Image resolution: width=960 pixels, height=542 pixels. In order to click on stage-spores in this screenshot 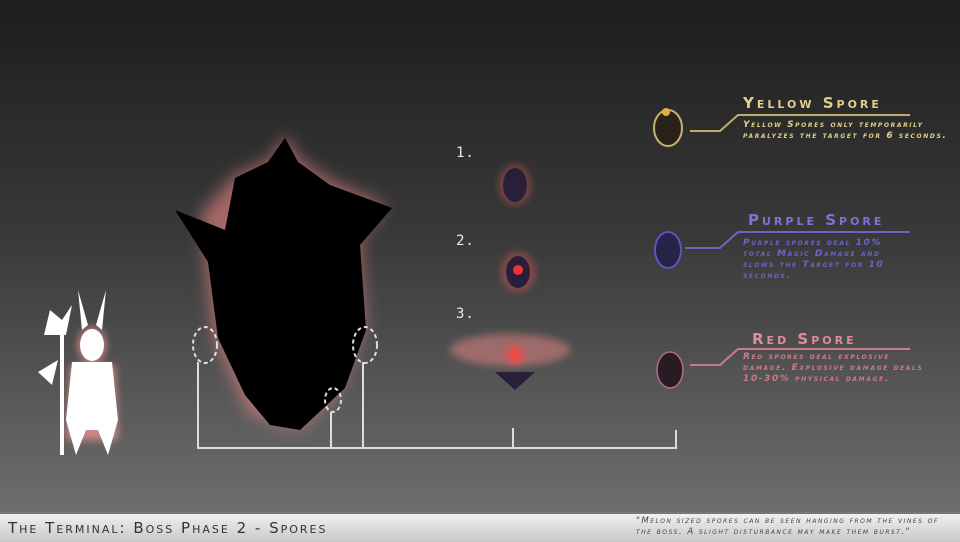, I will do `click(510, 277)`.